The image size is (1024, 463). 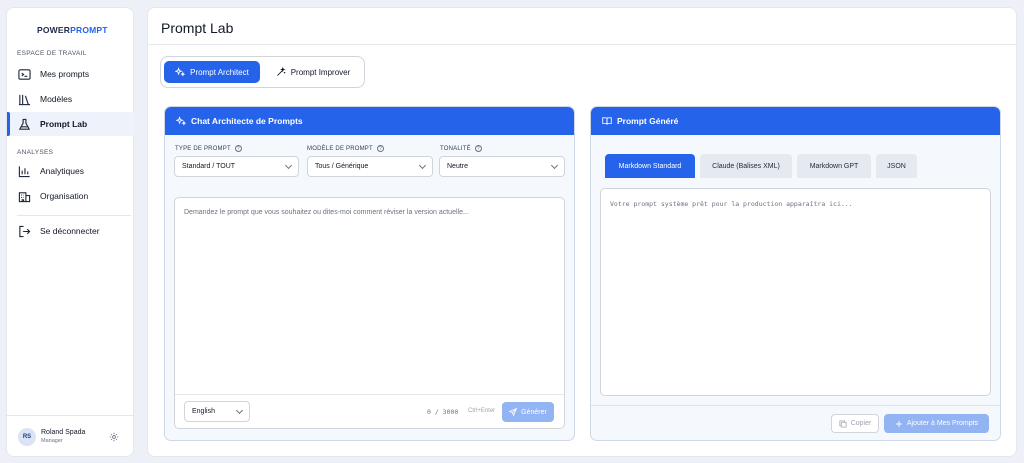 I want to click on send-icon, so click(x=513, y=412).